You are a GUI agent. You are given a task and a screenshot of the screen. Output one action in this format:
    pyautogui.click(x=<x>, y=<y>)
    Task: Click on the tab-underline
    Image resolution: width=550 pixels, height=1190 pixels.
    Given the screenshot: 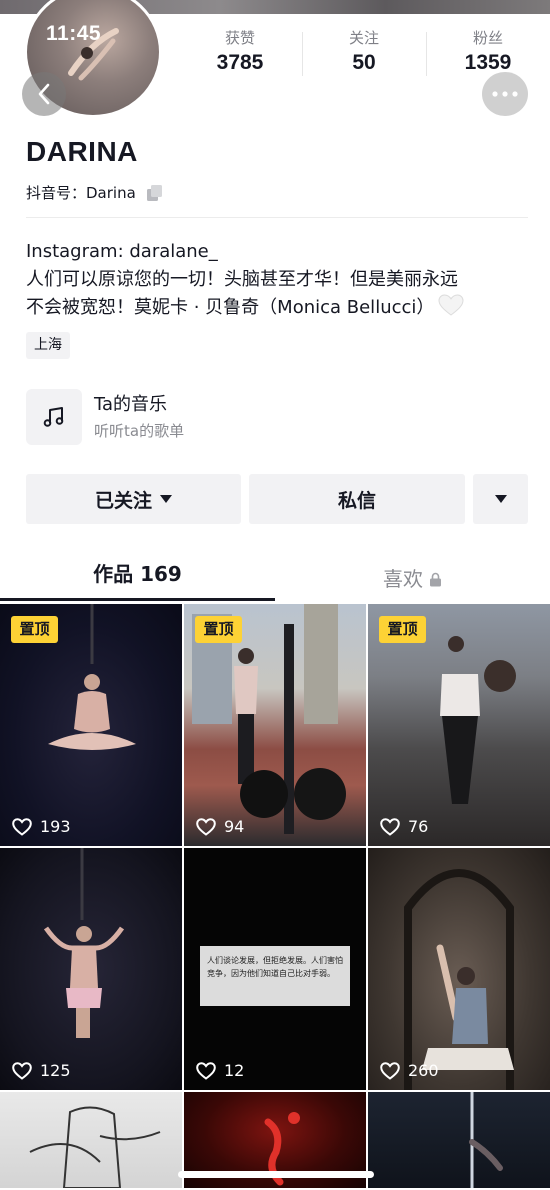 What is the action you would take?
    pyautogui.click(x=137, y=599)
    